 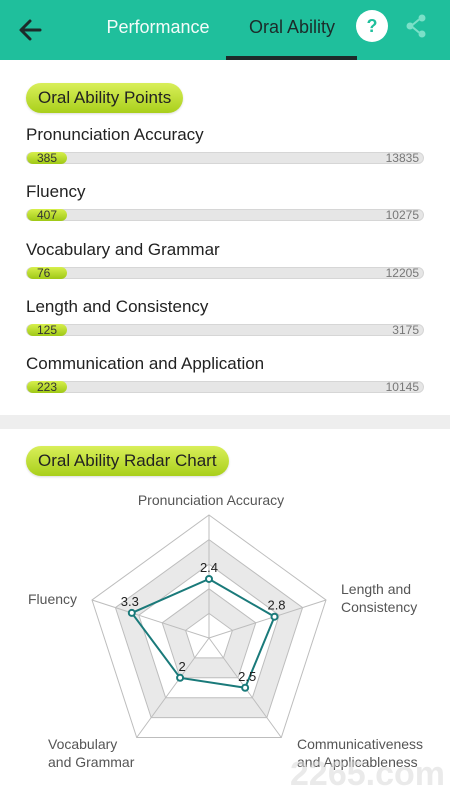 What do you see at coordinates (91, 762) in the screenshot?
I see `radar-axis-label: and Grammar` at bounding box center [91, 762].